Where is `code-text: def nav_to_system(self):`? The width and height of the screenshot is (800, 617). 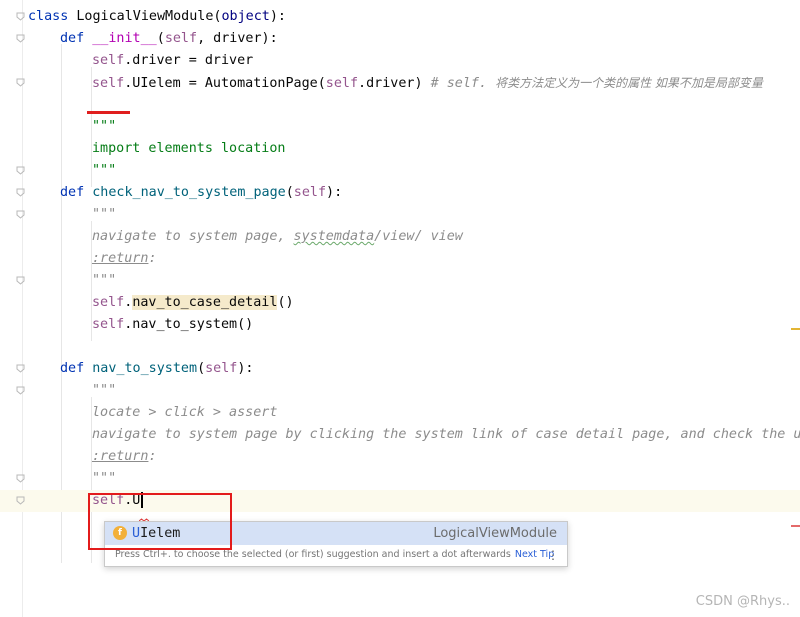
code-text: def nav_to_system(self): is located at coordinates (157, 369).